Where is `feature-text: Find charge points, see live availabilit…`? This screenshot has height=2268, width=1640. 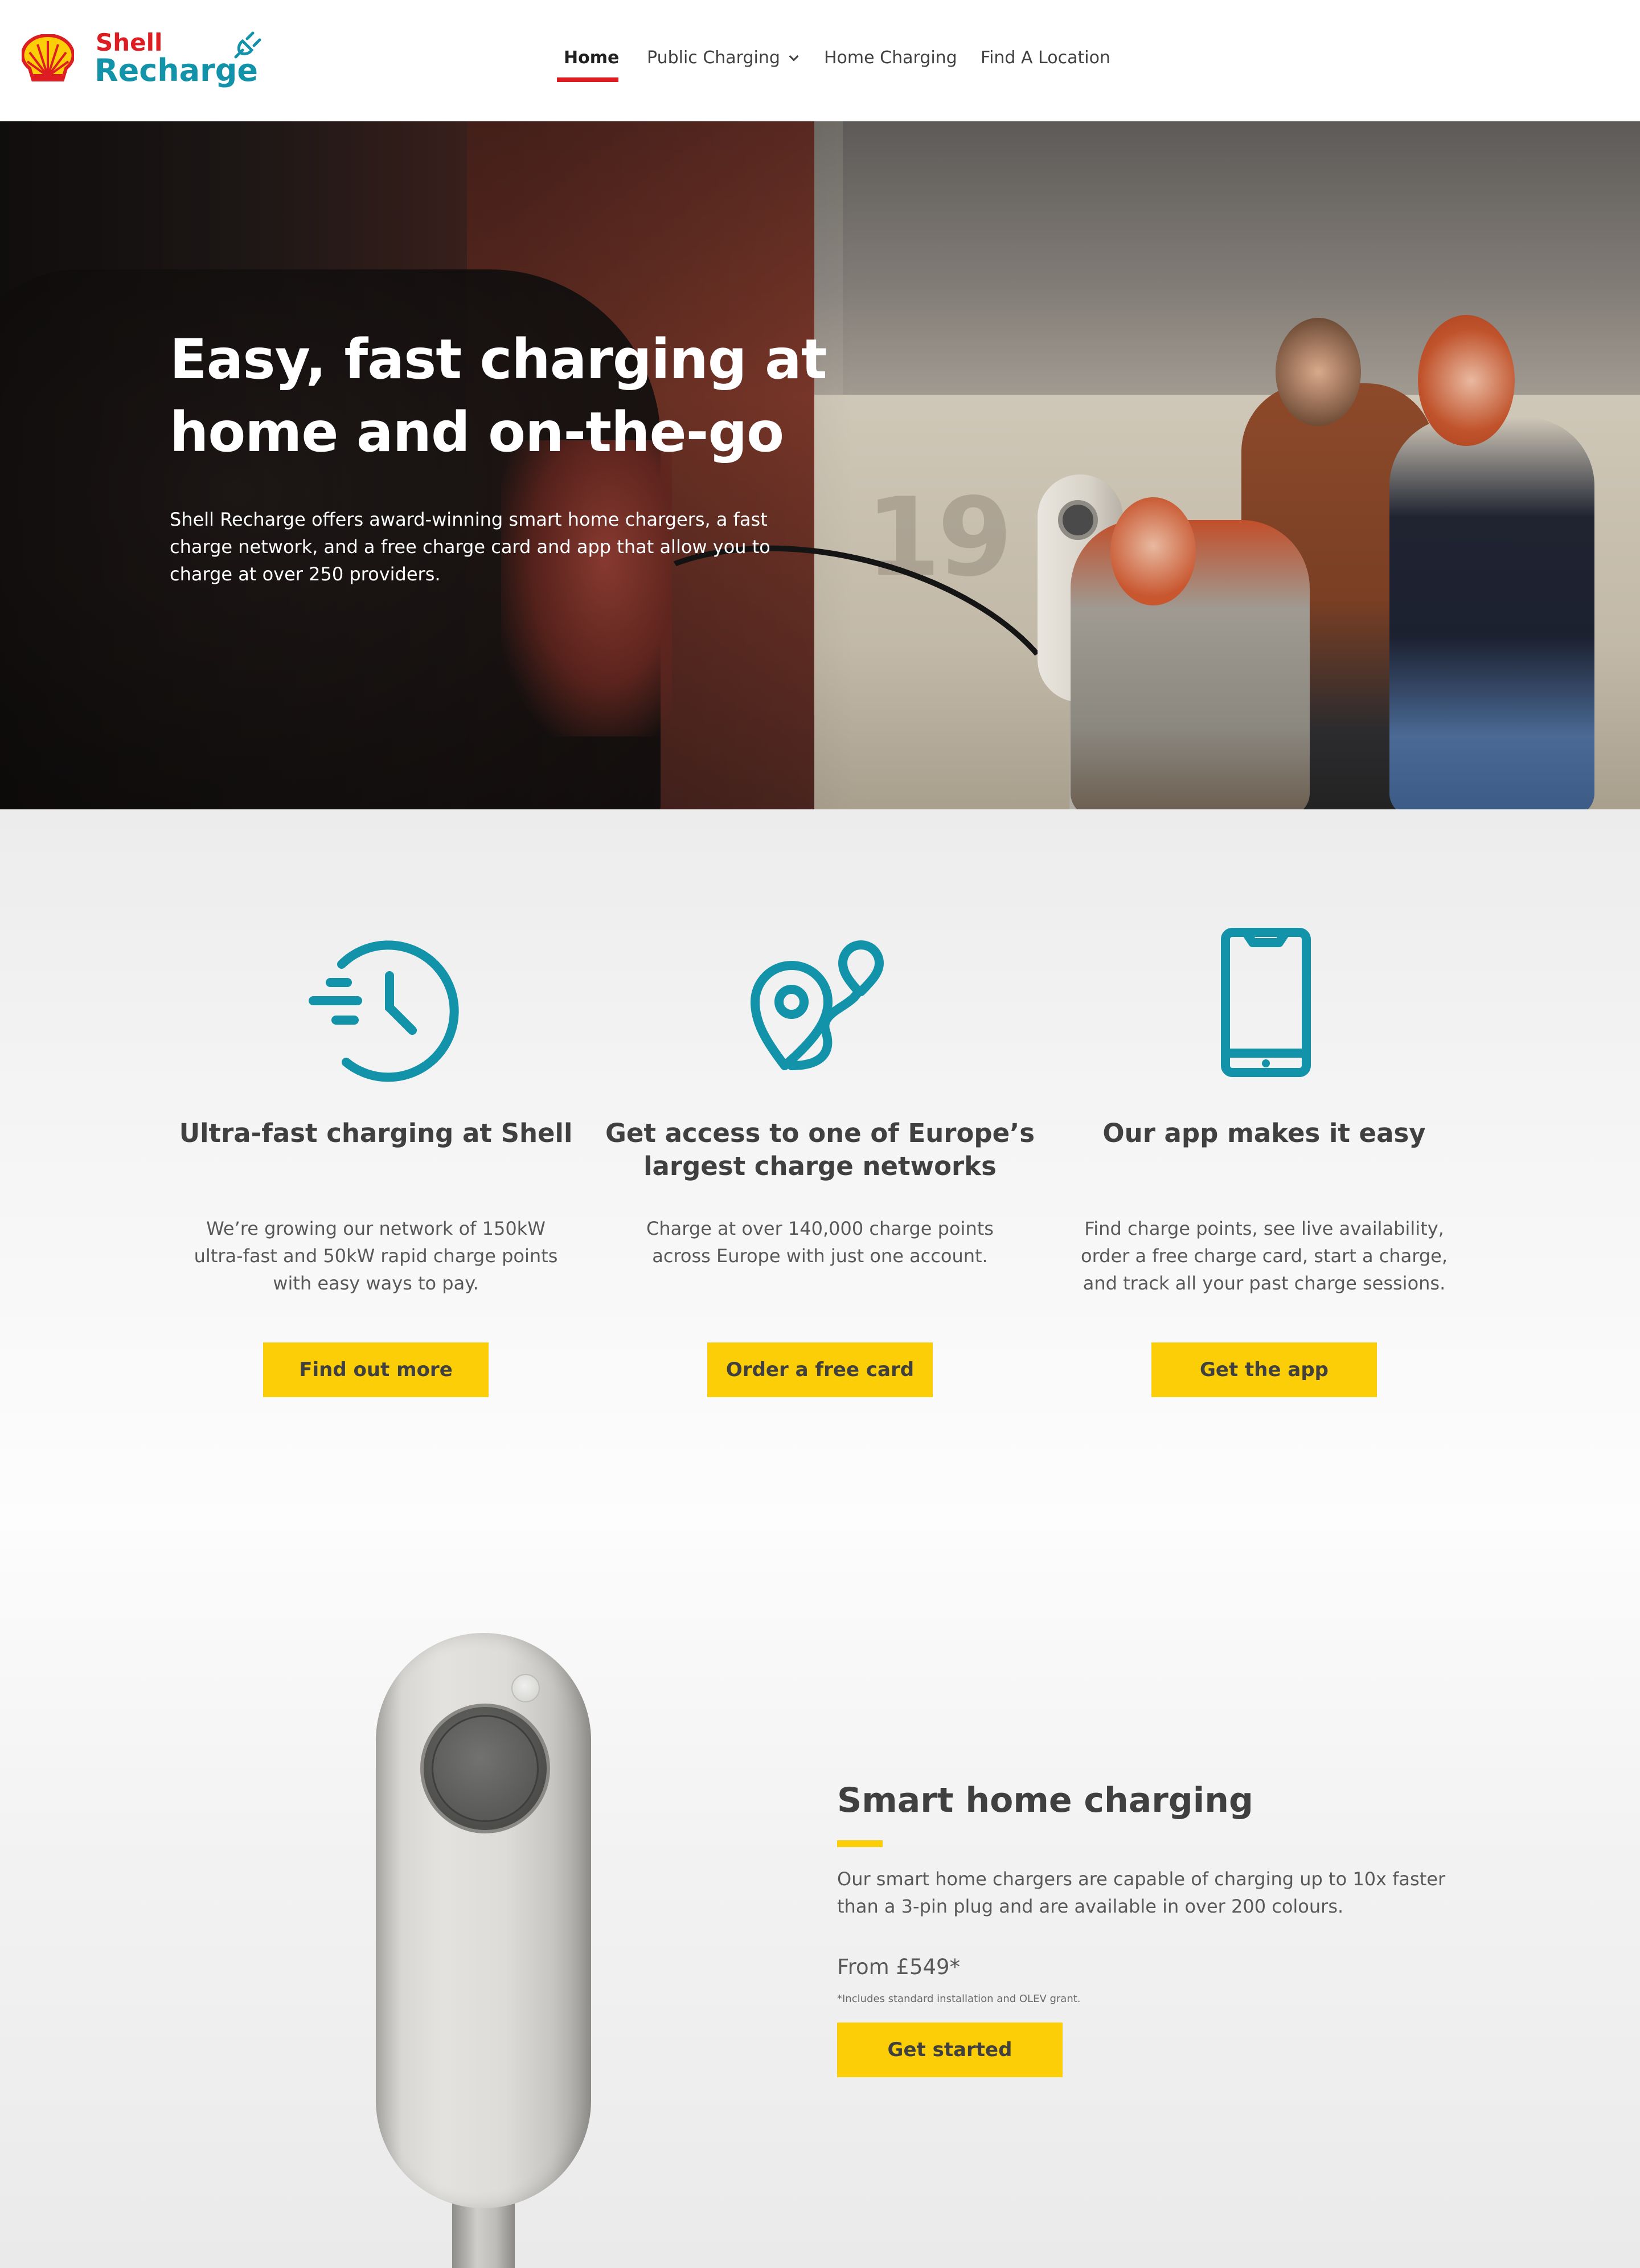
feature-text: Find charge points, see live availabilit… is located at coordinates (1264, 1256).